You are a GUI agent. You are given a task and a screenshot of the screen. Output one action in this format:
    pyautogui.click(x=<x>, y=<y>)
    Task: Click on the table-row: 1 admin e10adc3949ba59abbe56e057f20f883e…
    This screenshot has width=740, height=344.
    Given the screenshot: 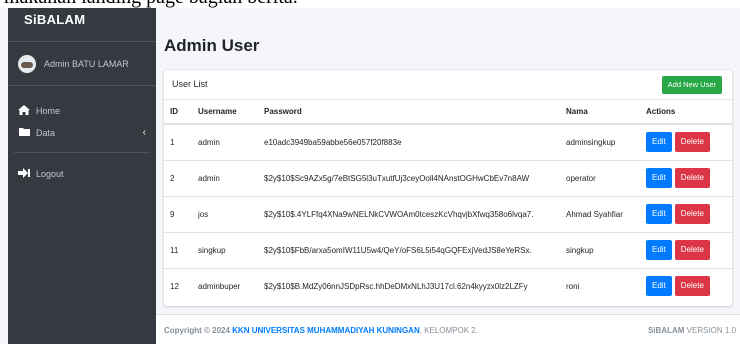 What is the action you would take?
    pyautogui.click(x=448, y=142)
    